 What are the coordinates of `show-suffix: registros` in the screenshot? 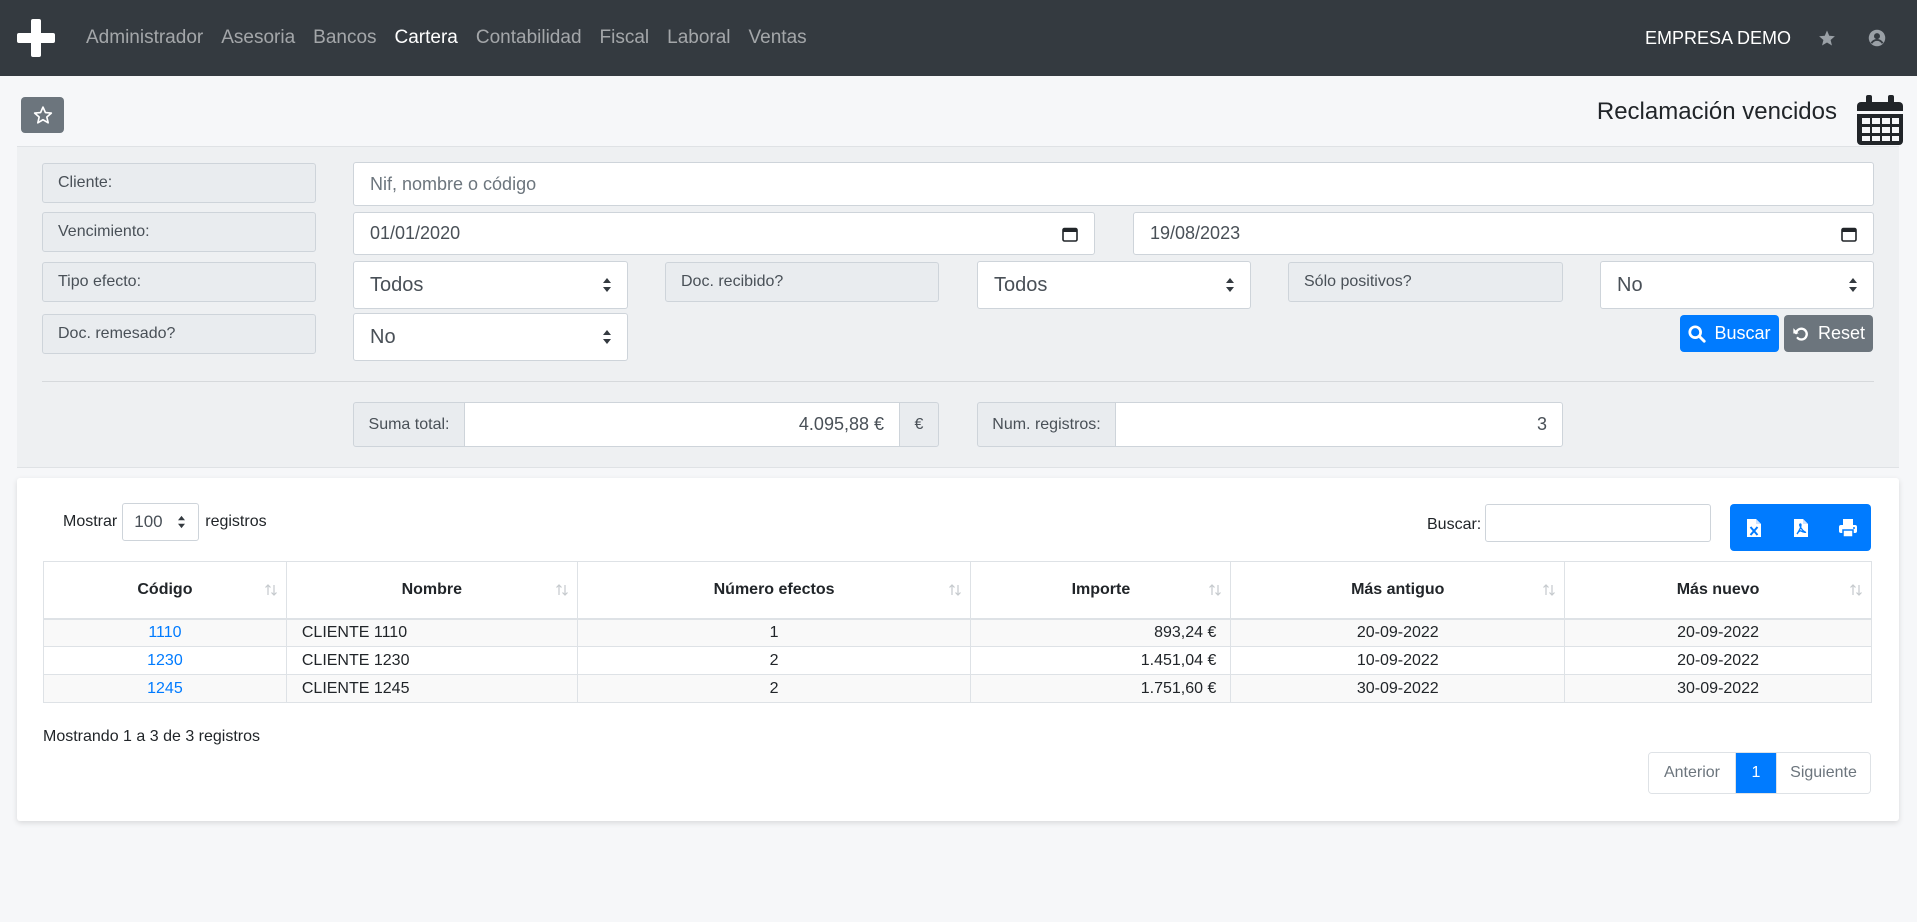 It's located at (236, 521).